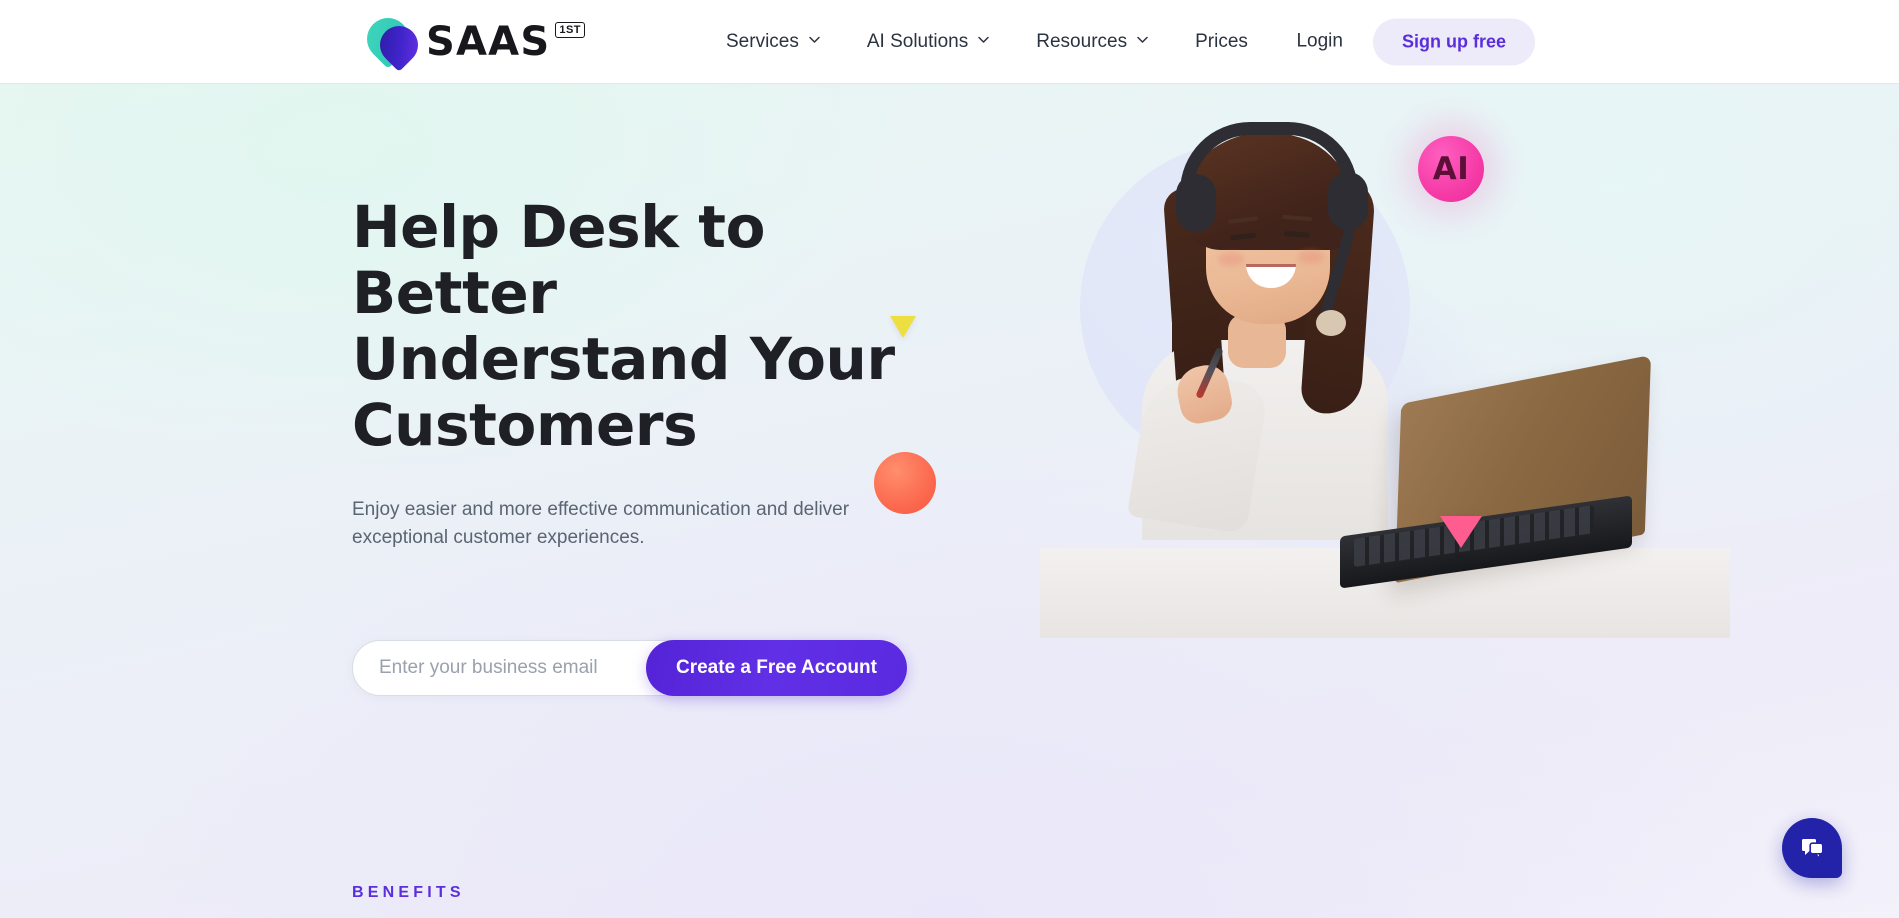  What do you see at coordinates (1461, 532) in the screenshot?
I see `pink-triangle-icon` at bounding box center [1461, 532].